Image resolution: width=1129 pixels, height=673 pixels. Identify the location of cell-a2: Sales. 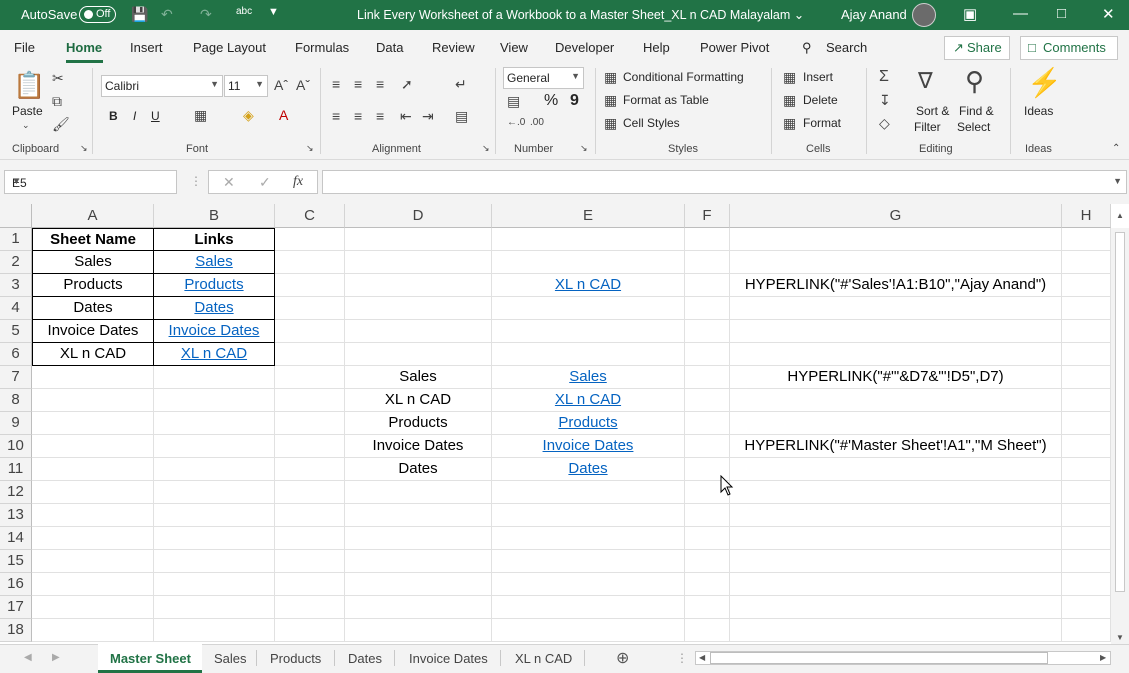
(93, 262).